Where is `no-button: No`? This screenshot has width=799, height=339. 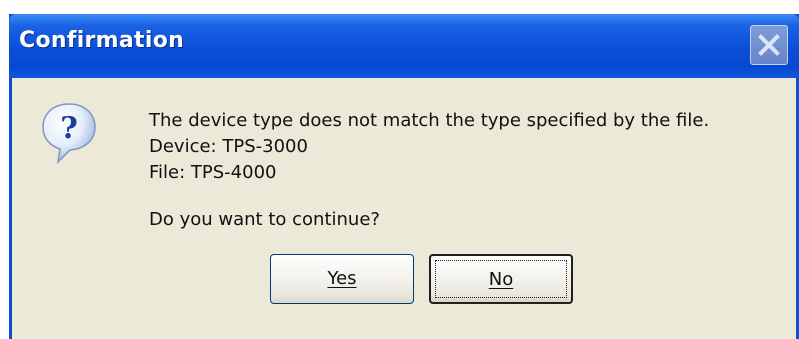
no-button: No is located at coordinates (501, 279).